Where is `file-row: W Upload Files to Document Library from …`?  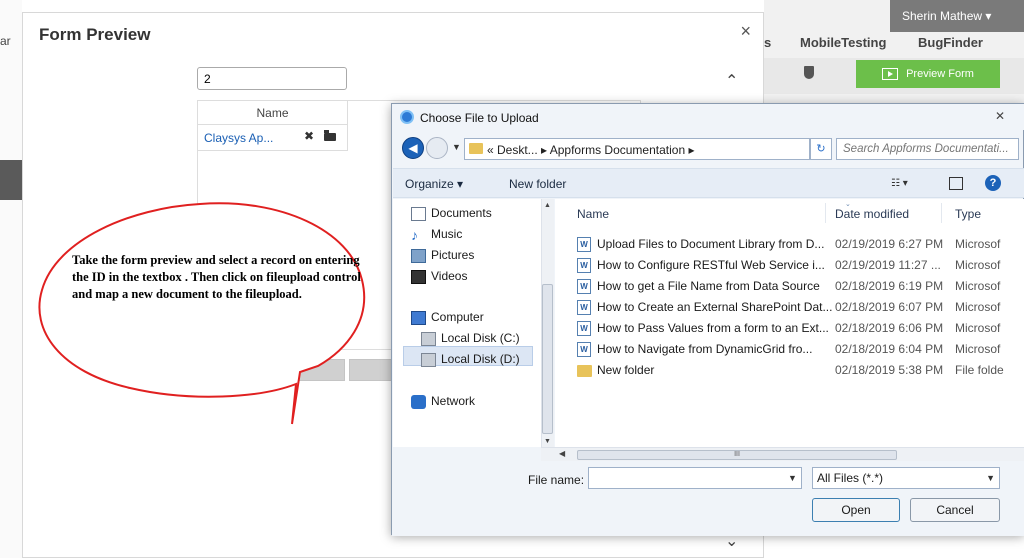 file-row: W Upload Files to Document Library from … is located at coordinates (789, 245).